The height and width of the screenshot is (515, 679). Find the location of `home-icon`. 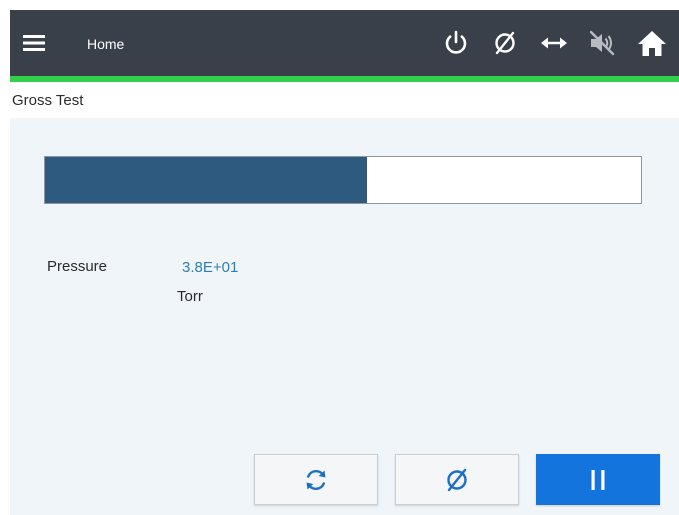

home-icon is located at coordinates (652, 43).